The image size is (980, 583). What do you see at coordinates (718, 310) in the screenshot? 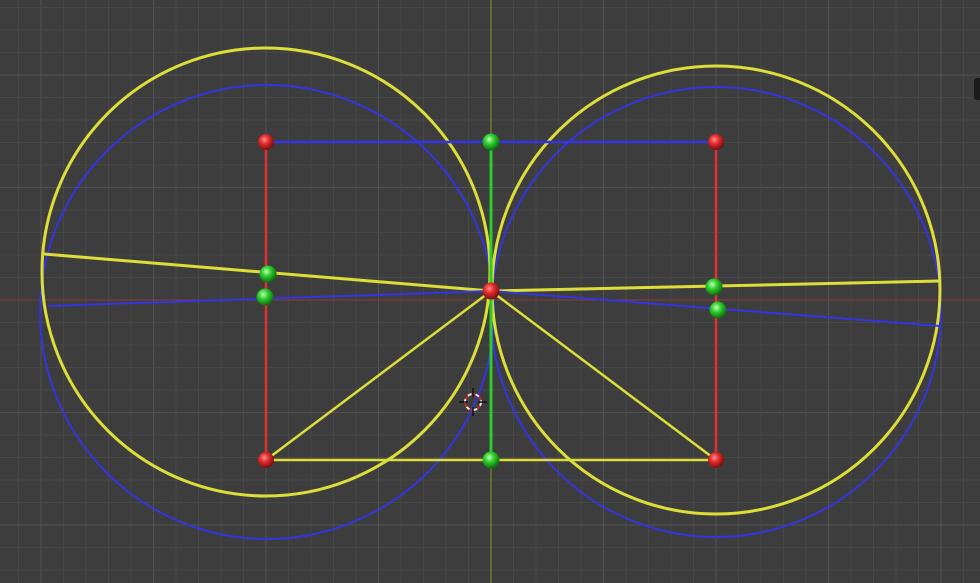
I see `green-midpoint-right-lower` at bounding box center [718, 310].